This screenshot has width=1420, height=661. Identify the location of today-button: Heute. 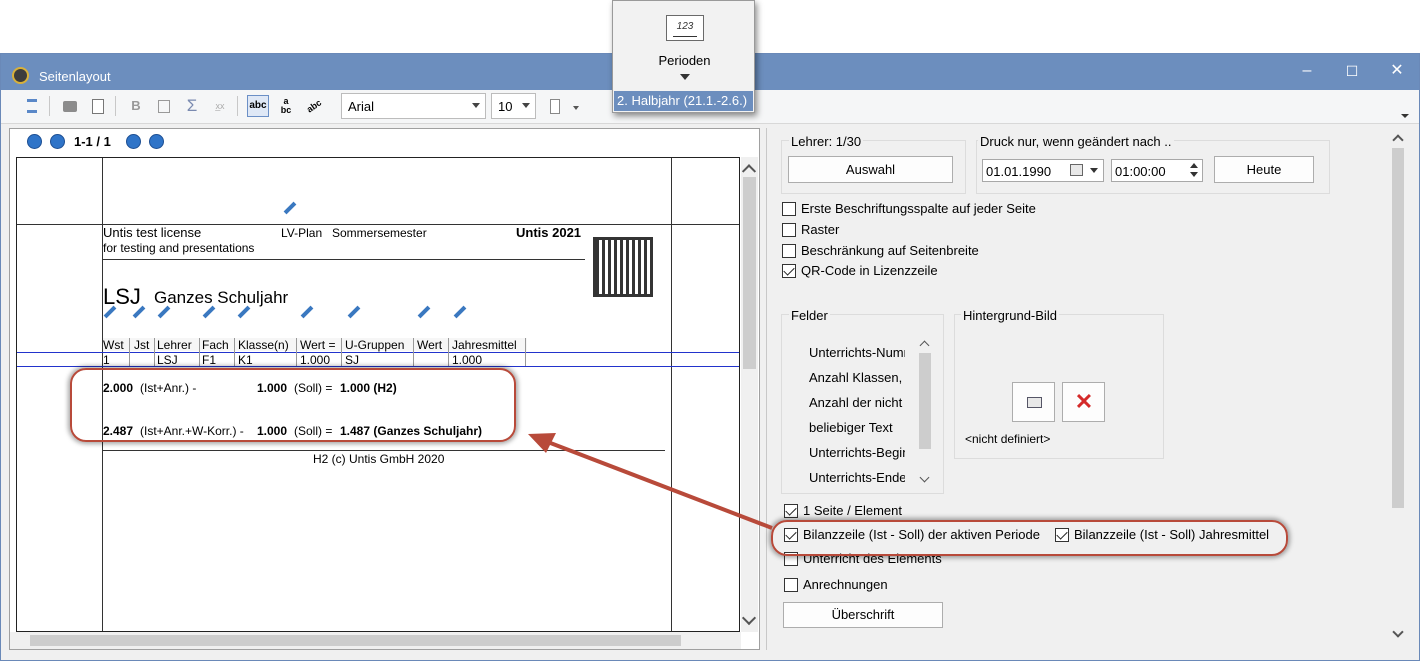
(1264, 169).